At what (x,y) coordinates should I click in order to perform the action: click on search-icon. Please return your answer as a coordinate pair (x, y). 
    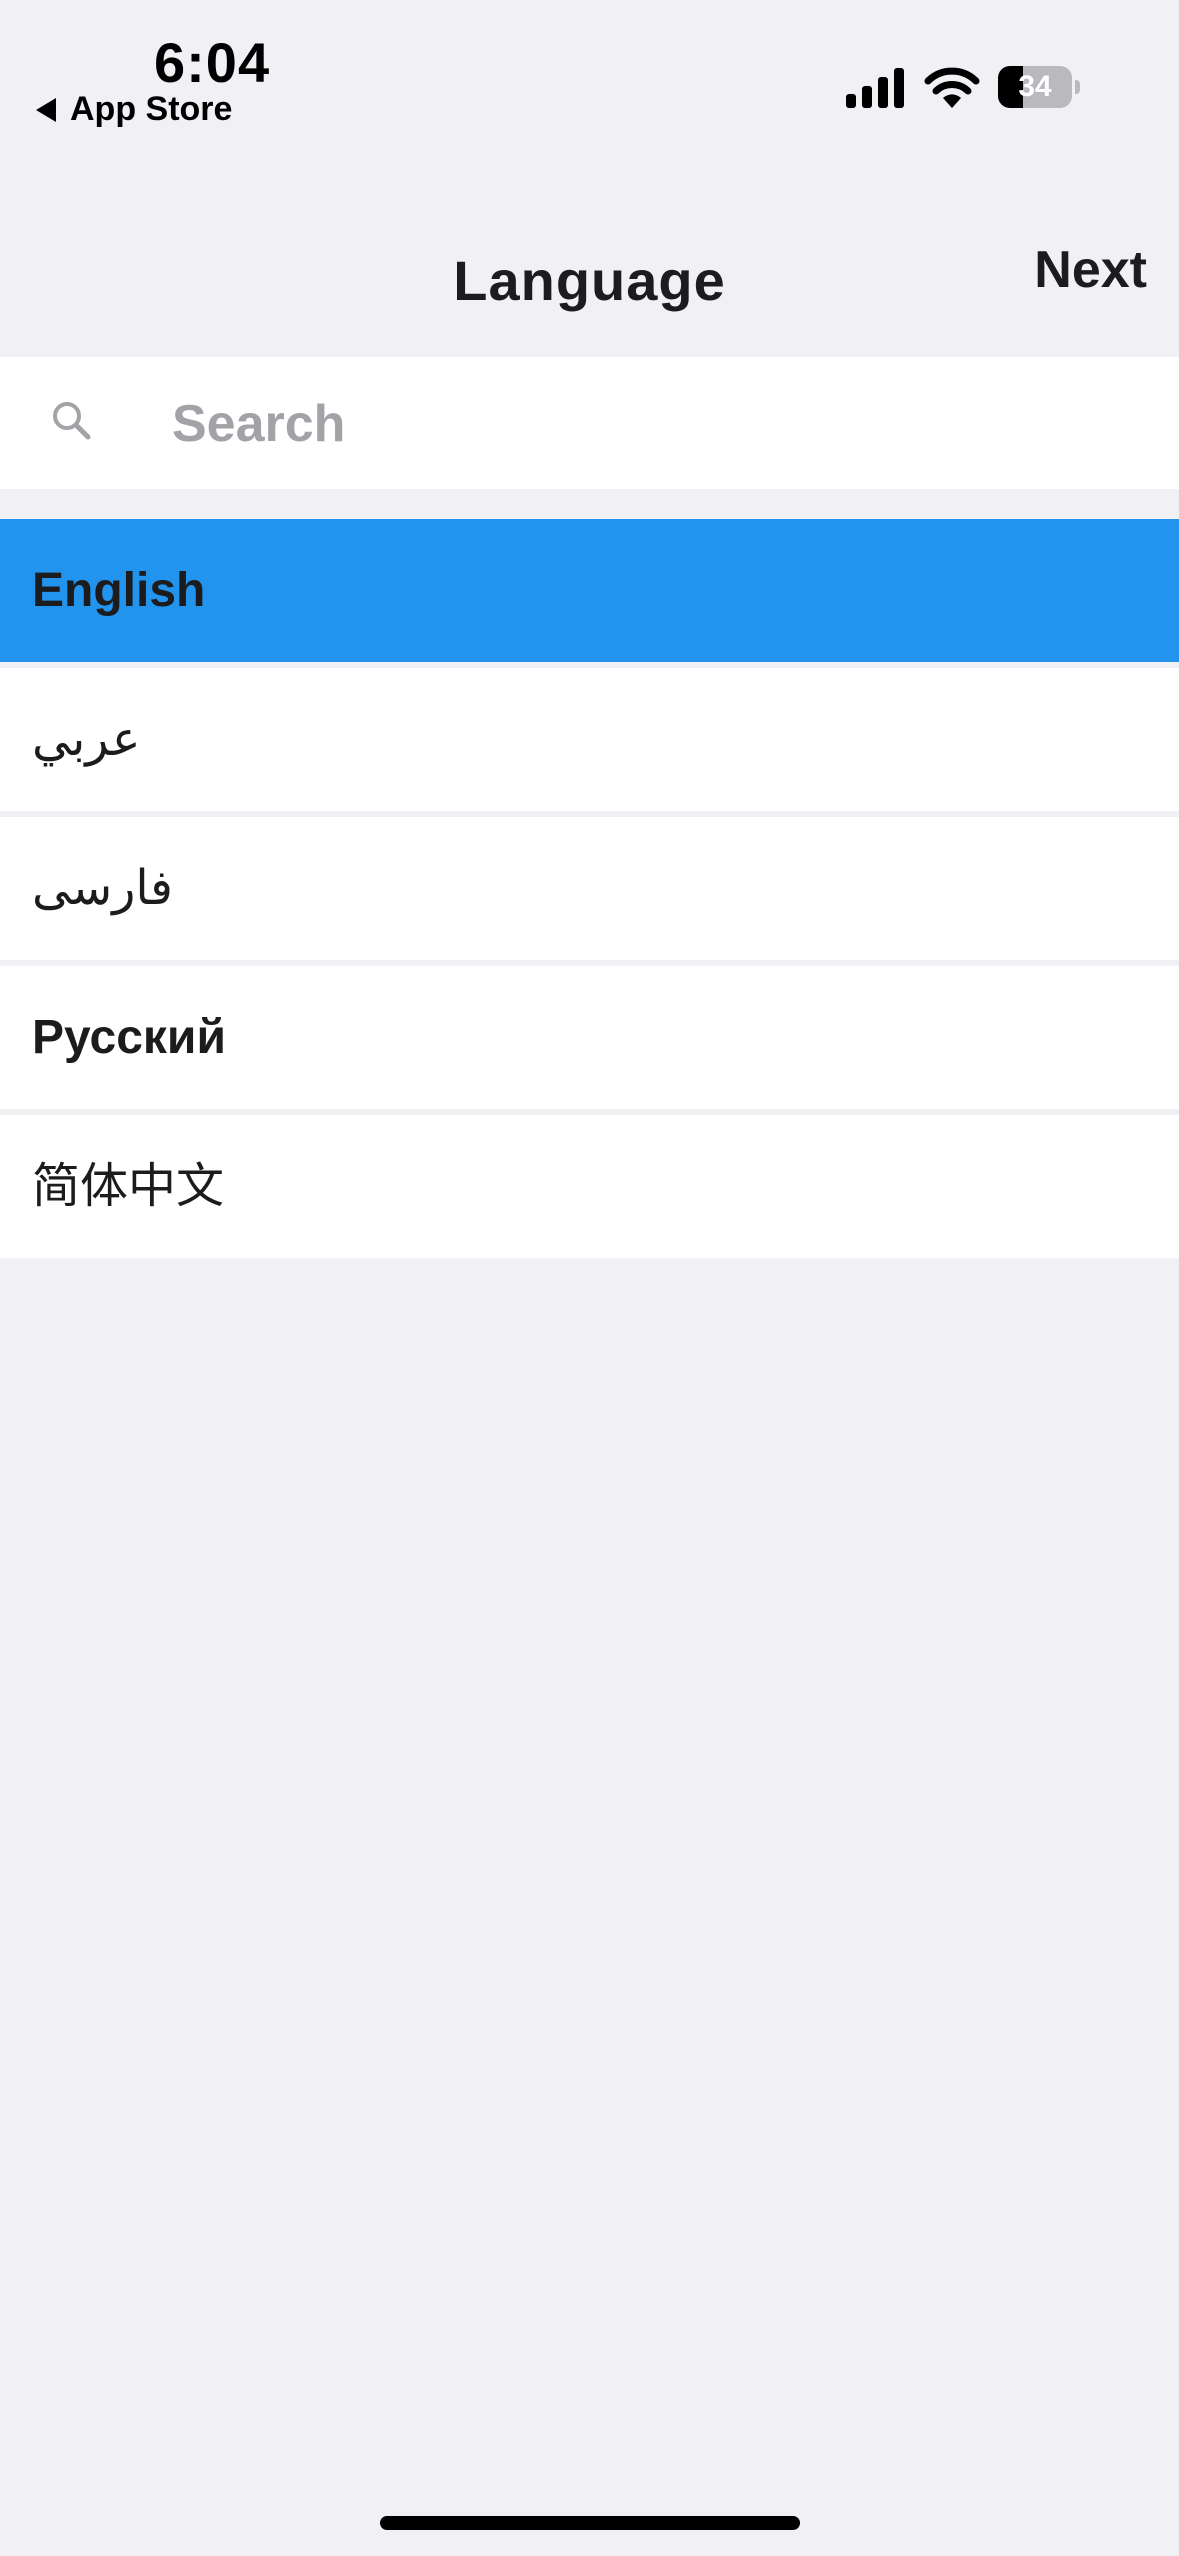
    Looking at the image, I should click on (72, 421).